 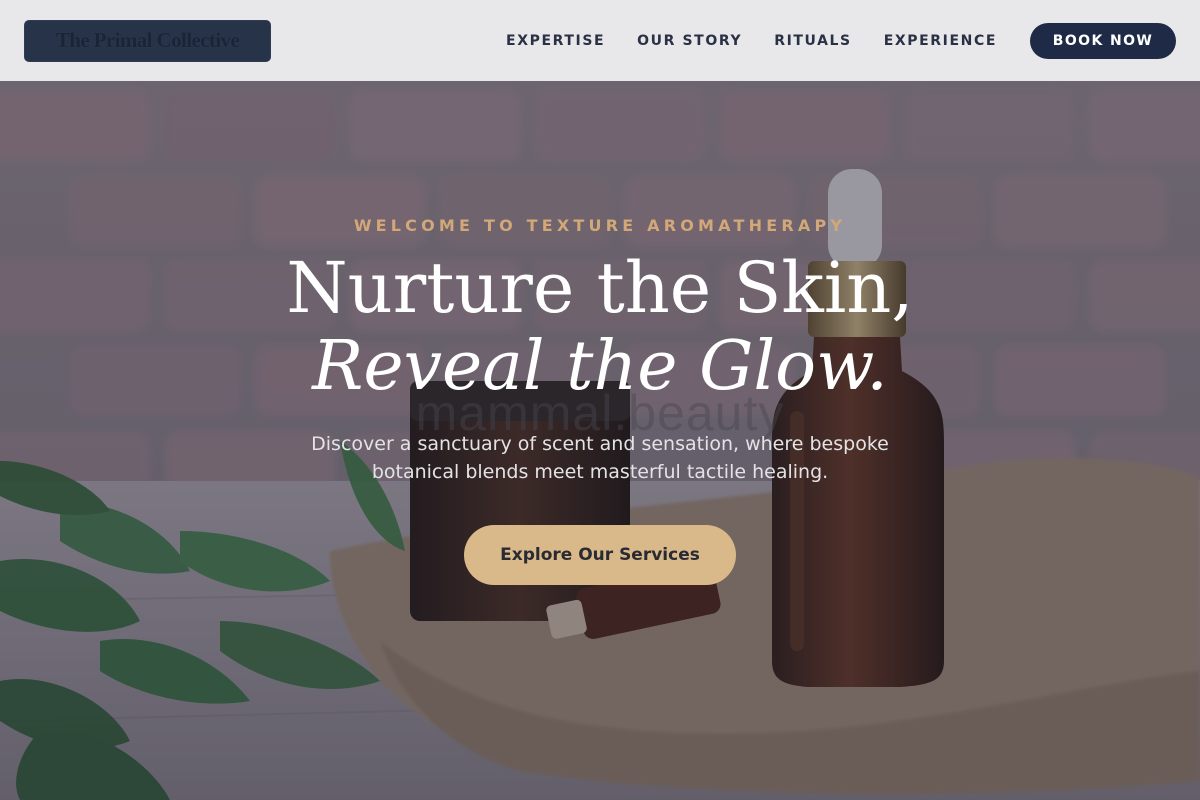 What do you see at coordinates (600, 366) in the screenshot?
I see `hero-headline-italic: Reveal the Glow.` at bounding box center [600, 366].